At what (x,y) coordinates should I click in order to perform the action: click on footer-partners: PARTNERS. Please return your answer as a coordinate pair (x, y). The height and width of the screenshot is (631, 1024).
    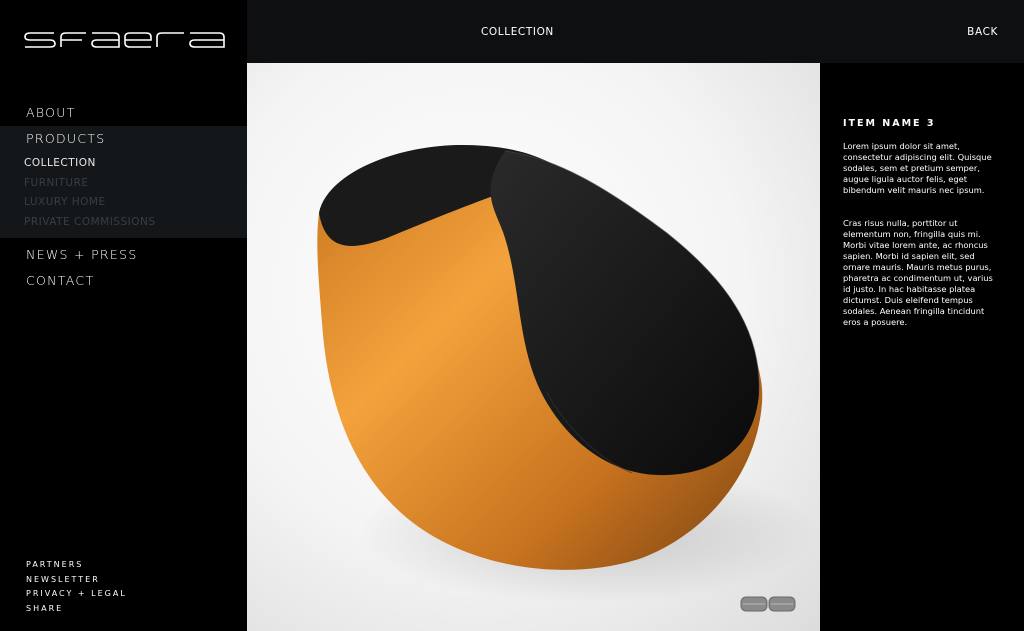
    Looking at the image, I should click on (76, 565).